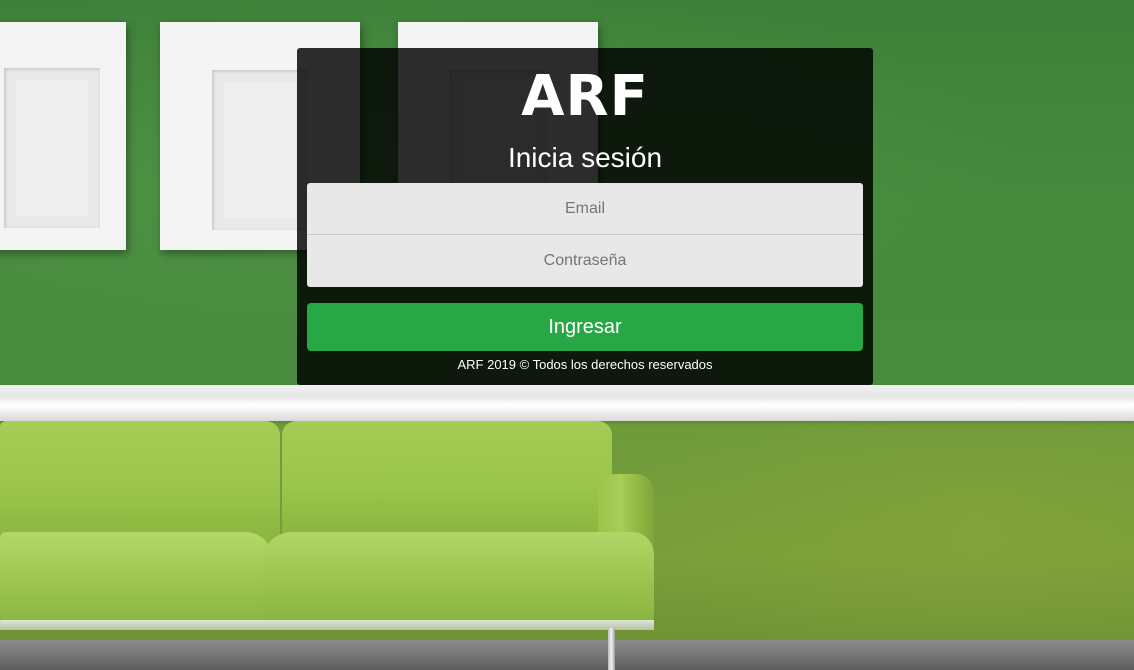 This screenshot has height=670, width=1134. Describe the element at coordinates (585, 364) in the screenshot. I see `copyright-footer: ARF 2019 © Todos los derechos reservados` at that location.